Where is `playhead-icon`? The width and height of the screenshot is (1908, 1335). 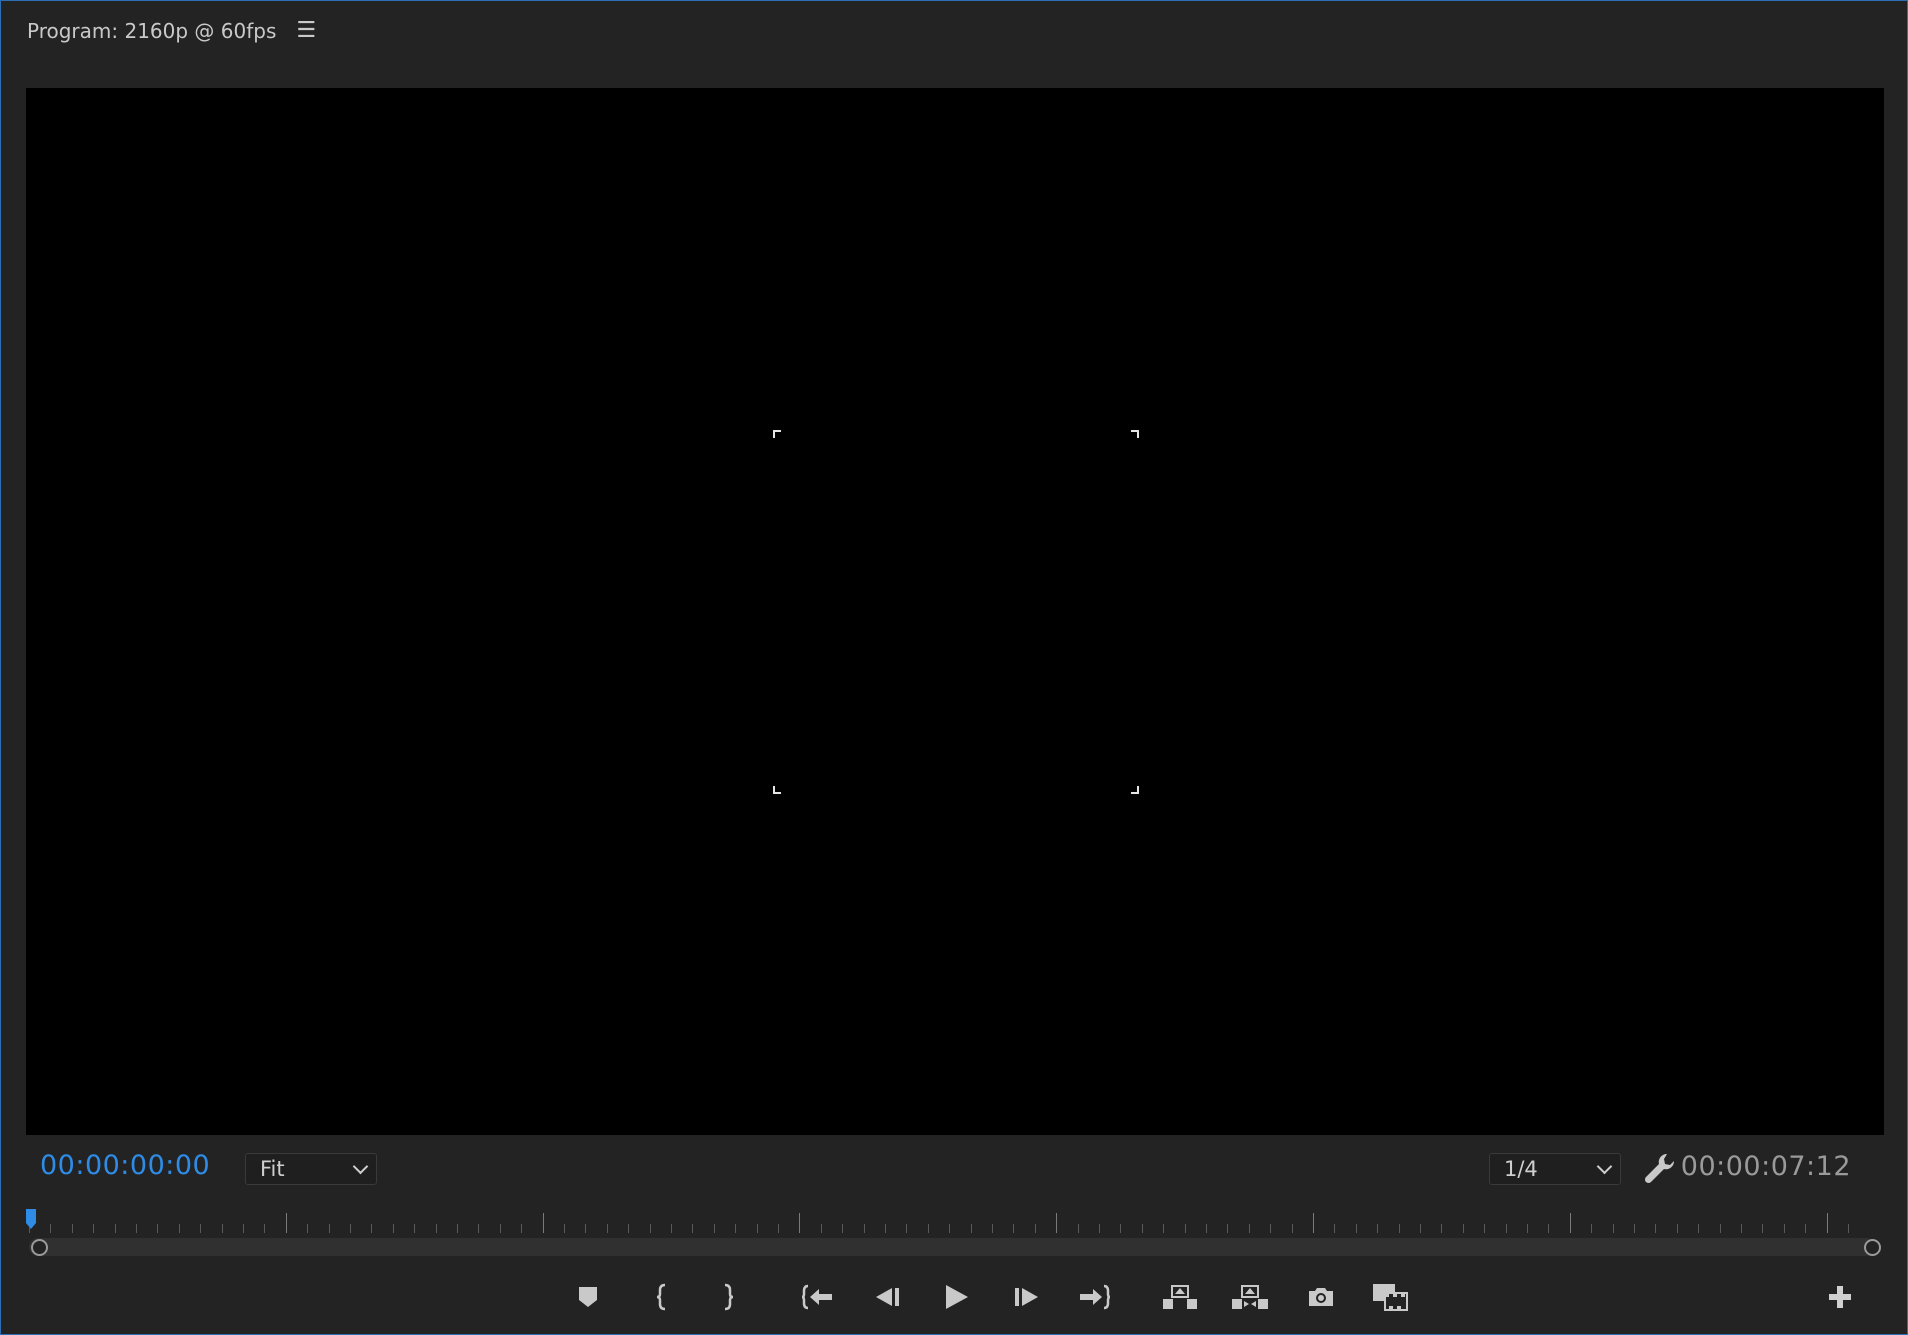 playhead-icon is located at coordinates (31, 1219).